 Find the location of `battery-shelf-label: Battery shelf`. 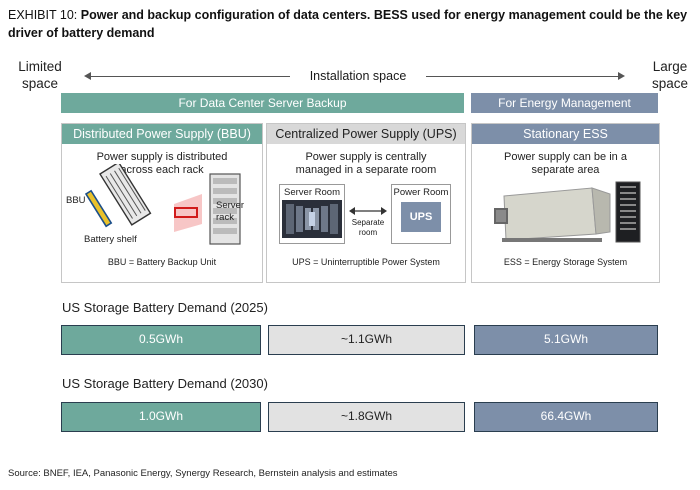

battery-shelf-label: Battery shelf is located at coordinates (110, 239).